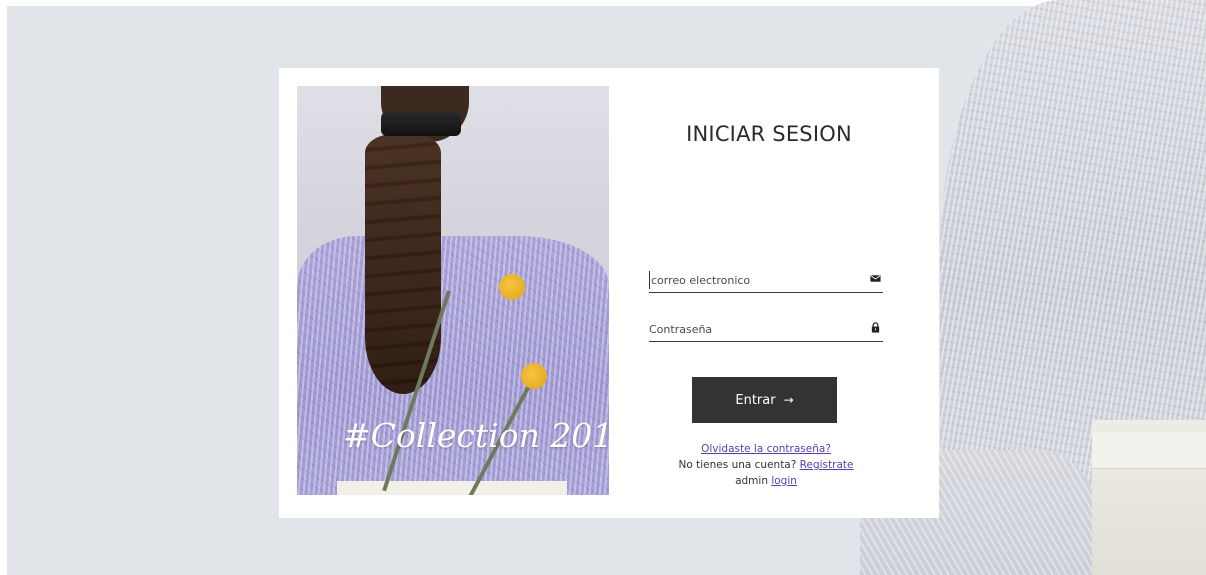 The image size is (1206, 575). Describe the element at coordinates (749, 329) in the screenshot. I see `password-input` at that location.